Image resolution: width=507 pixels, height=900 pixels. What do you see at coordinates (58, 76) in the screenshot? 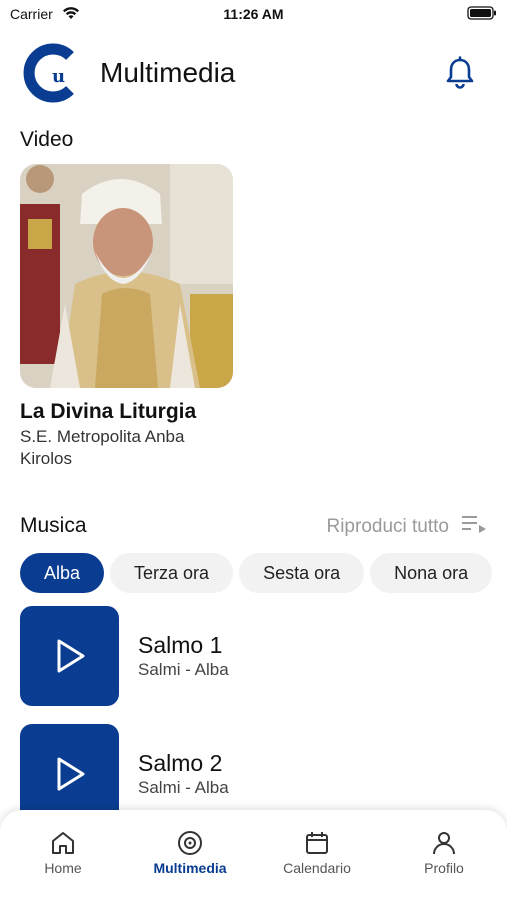
I see `svg-text: u` at bounding box center [58, 76].